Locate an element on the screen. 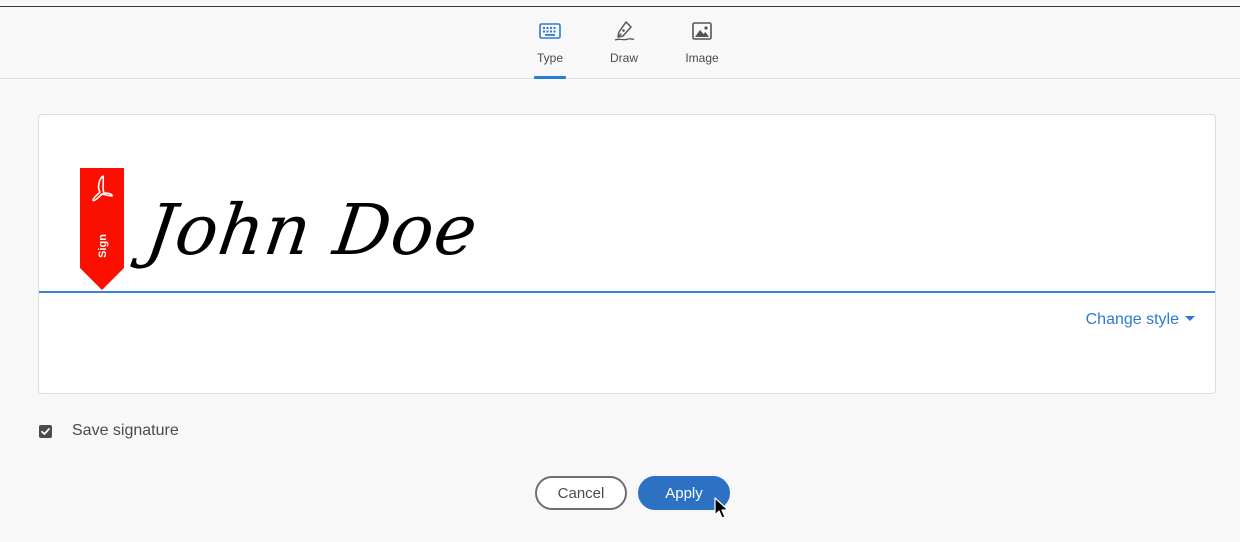 The width and height of the screenshot is (1240, 542). tab-type-label: Type is located at coordinates (549, 58).